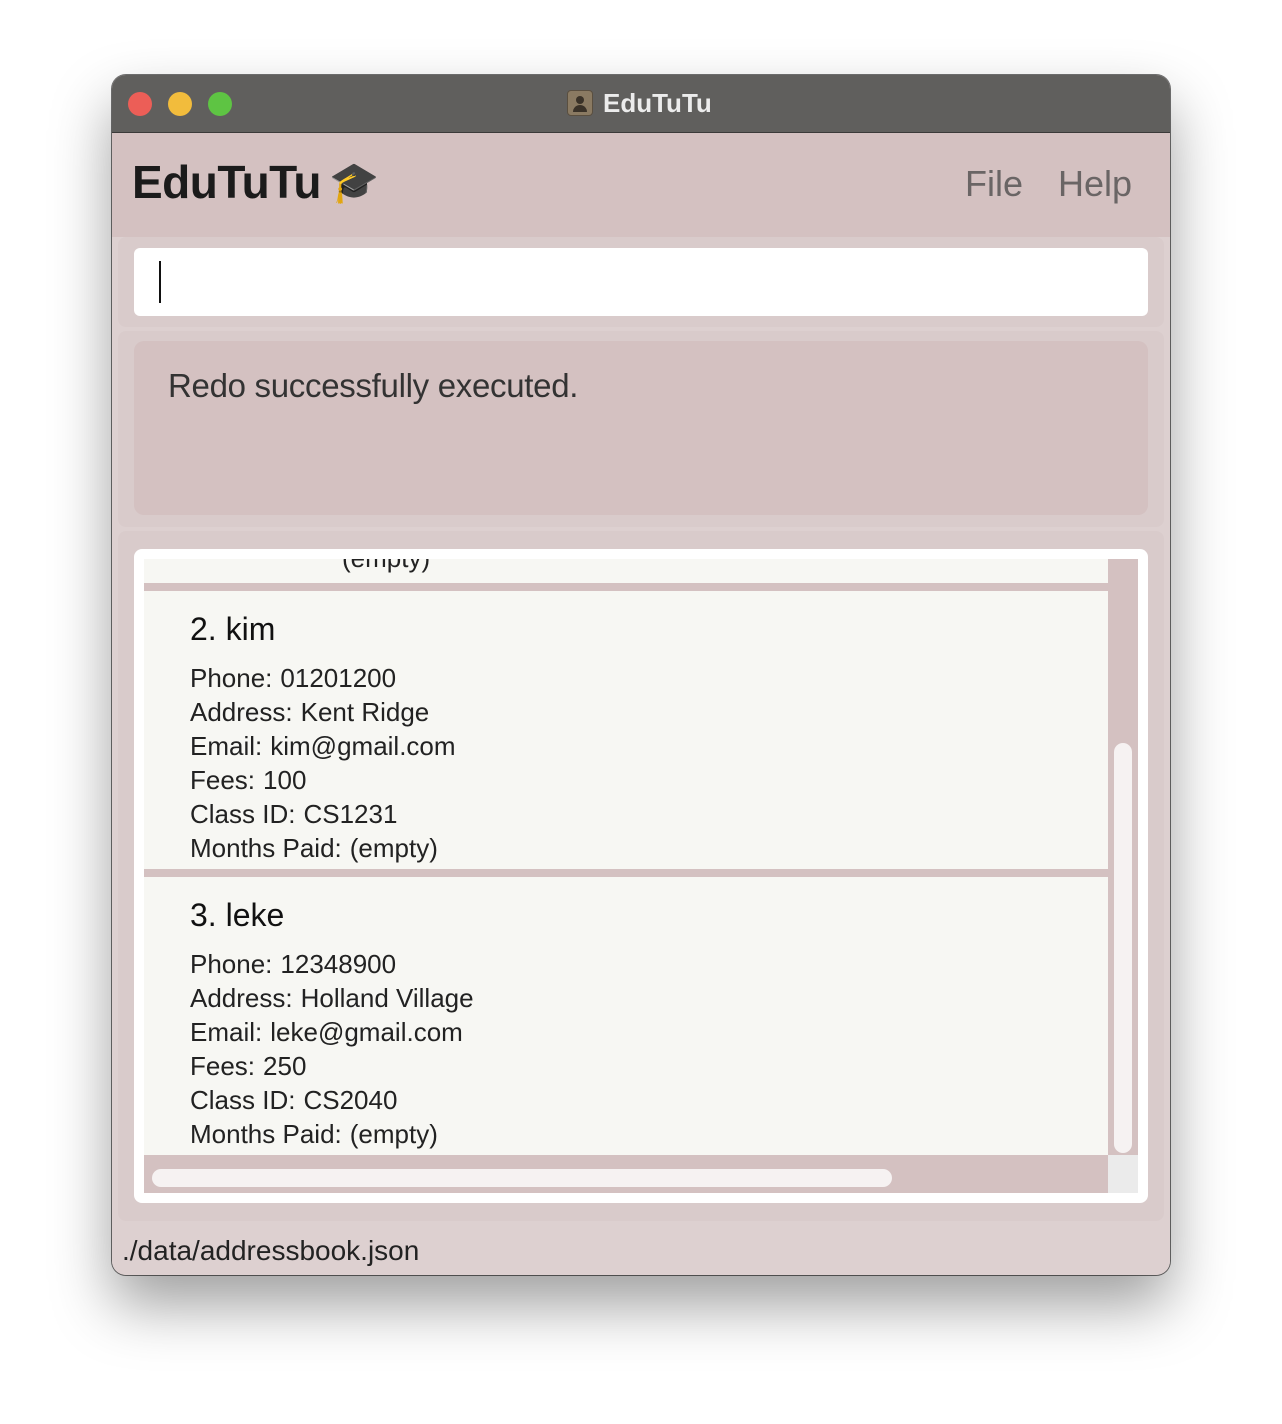 The image size is (1282, 1424). What do you see at coordinates (140, 104) in the screenshot?
I see `close-window-button` at bounding box center [140, 104].